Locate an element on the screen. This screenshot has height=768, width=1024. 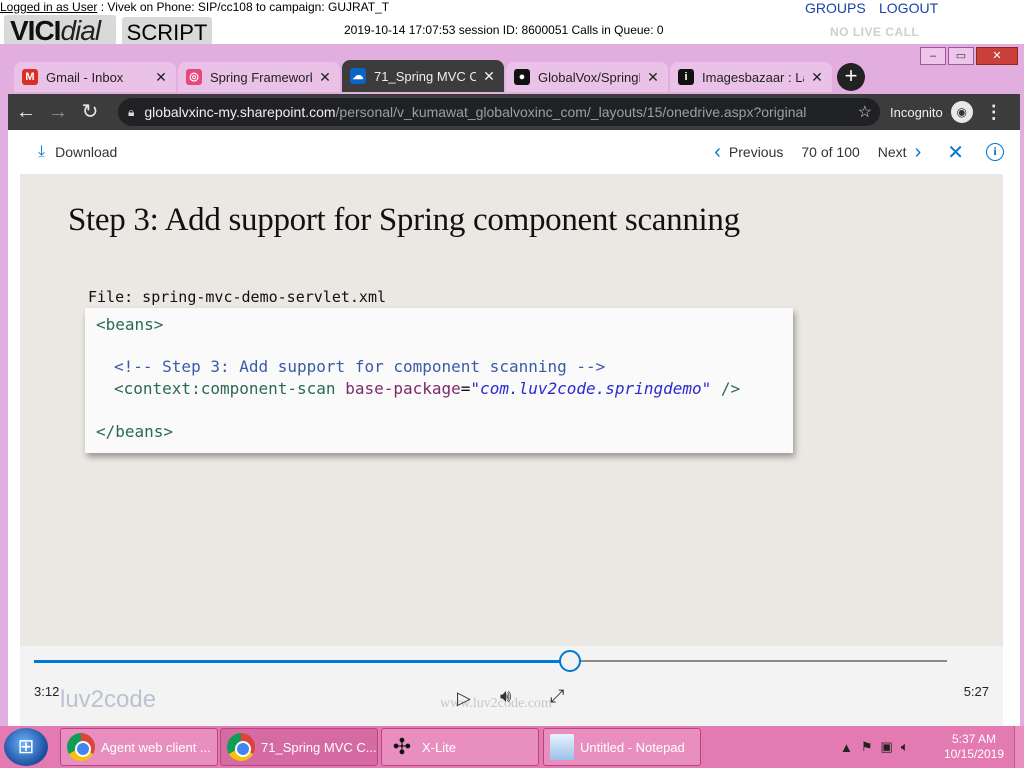
tab-title: GlobalVox/SpringB is located at coordinates (589, 77).